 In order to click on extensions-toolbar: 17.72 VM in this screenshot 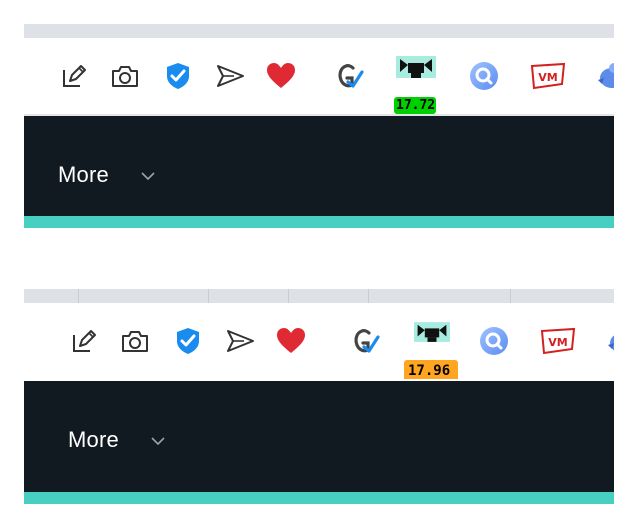, I will do `click(319, 76)`.